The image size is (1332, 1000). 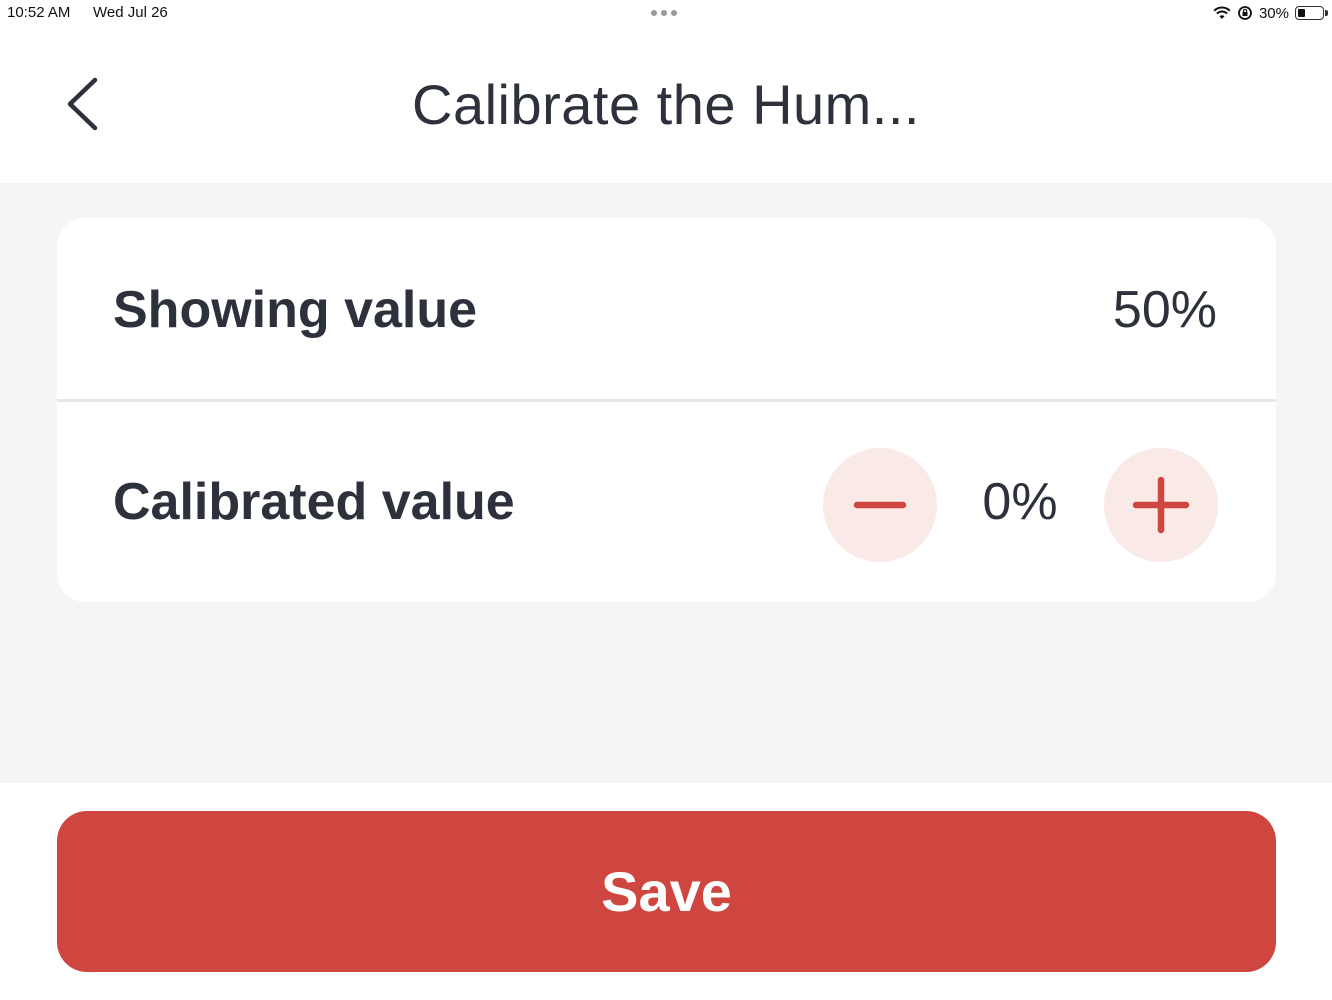 I want to click on decrease-button, so click(x=880, y=505).